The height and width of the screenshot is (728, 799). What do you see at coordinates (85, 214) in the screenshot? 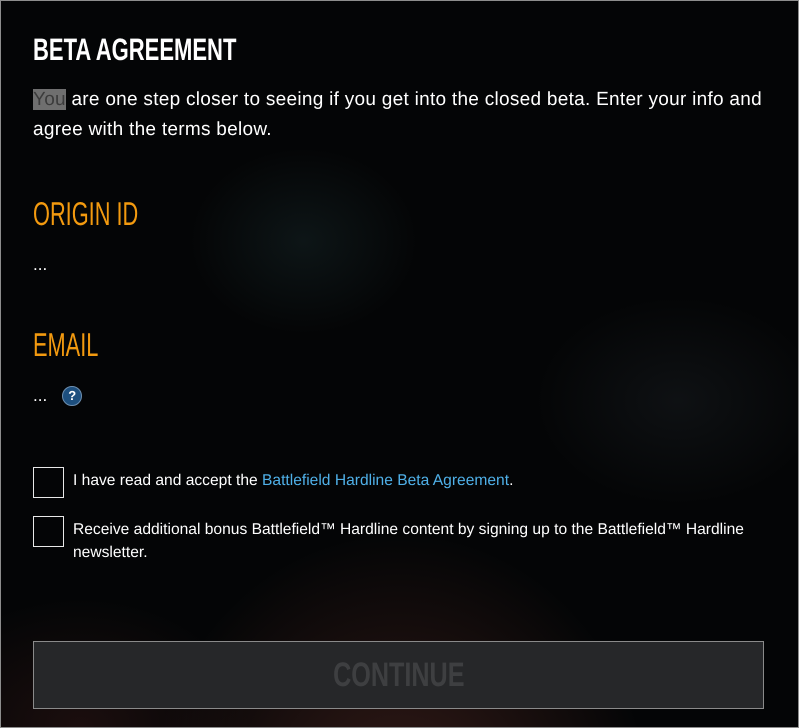
I see `field-label: ORIGIN ID` at bounding box center [85, 214].